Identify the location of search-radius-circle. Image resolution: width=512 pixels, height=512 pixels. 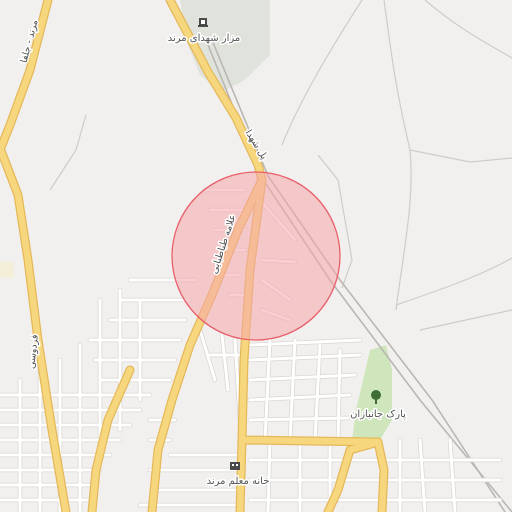
(256, 256).